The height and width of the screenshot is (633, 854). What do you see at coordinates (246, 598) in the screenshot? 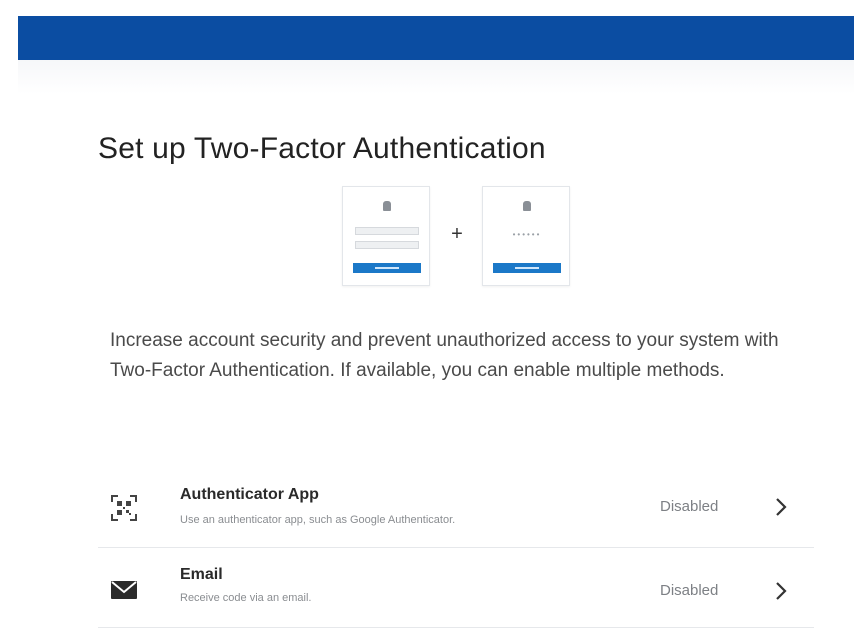
I see `method-subtitle: Receive code via an email.` at bounding box center [246, 598].